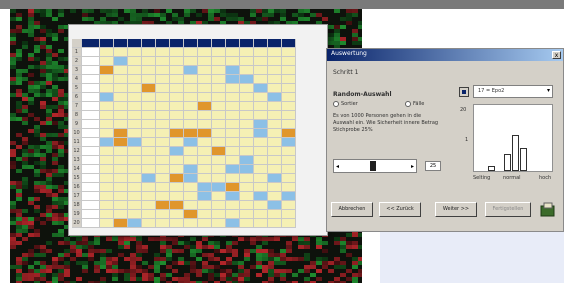 This screenshot has height=283, width=564. I want to click on row-header: 19, so click(77, 214).